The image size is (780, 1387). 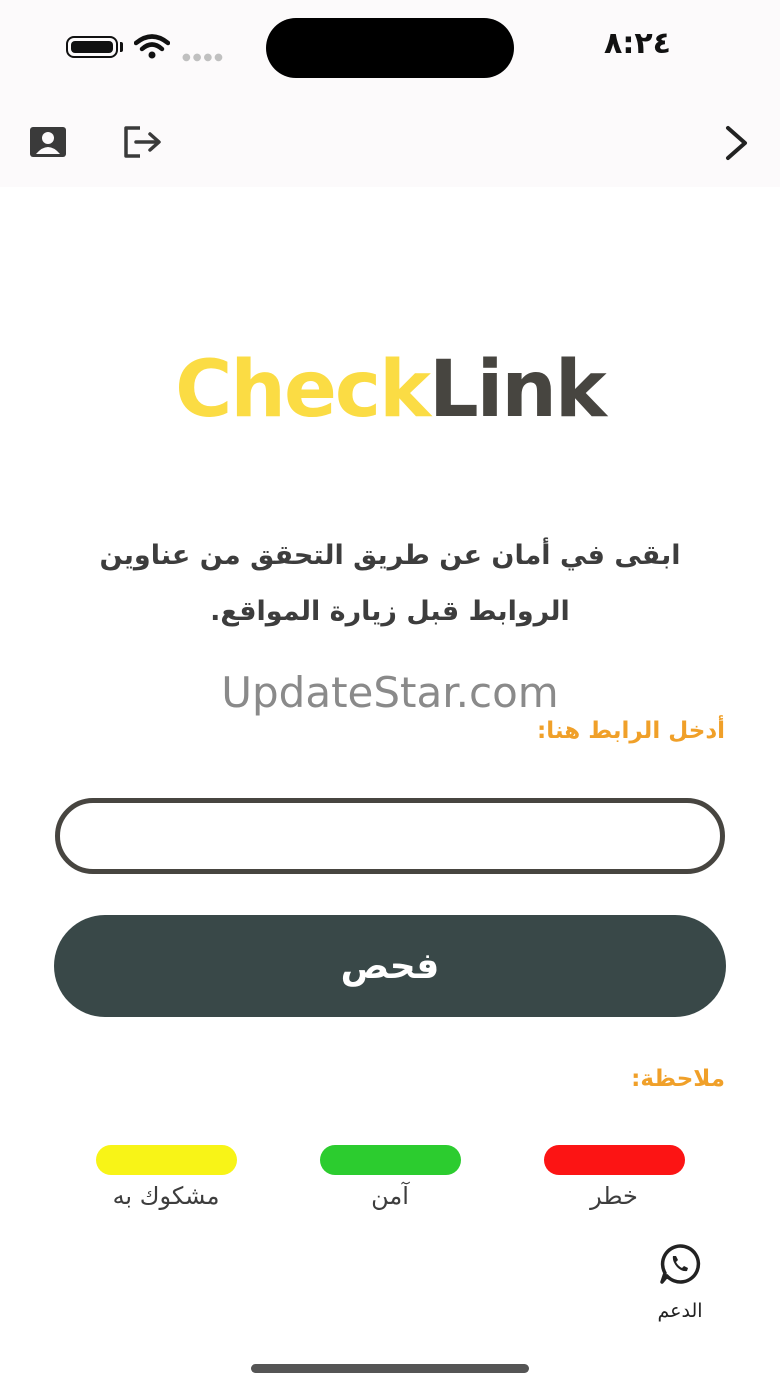 I want to click on legend-safe-bar, so click(x=390, y=1160).